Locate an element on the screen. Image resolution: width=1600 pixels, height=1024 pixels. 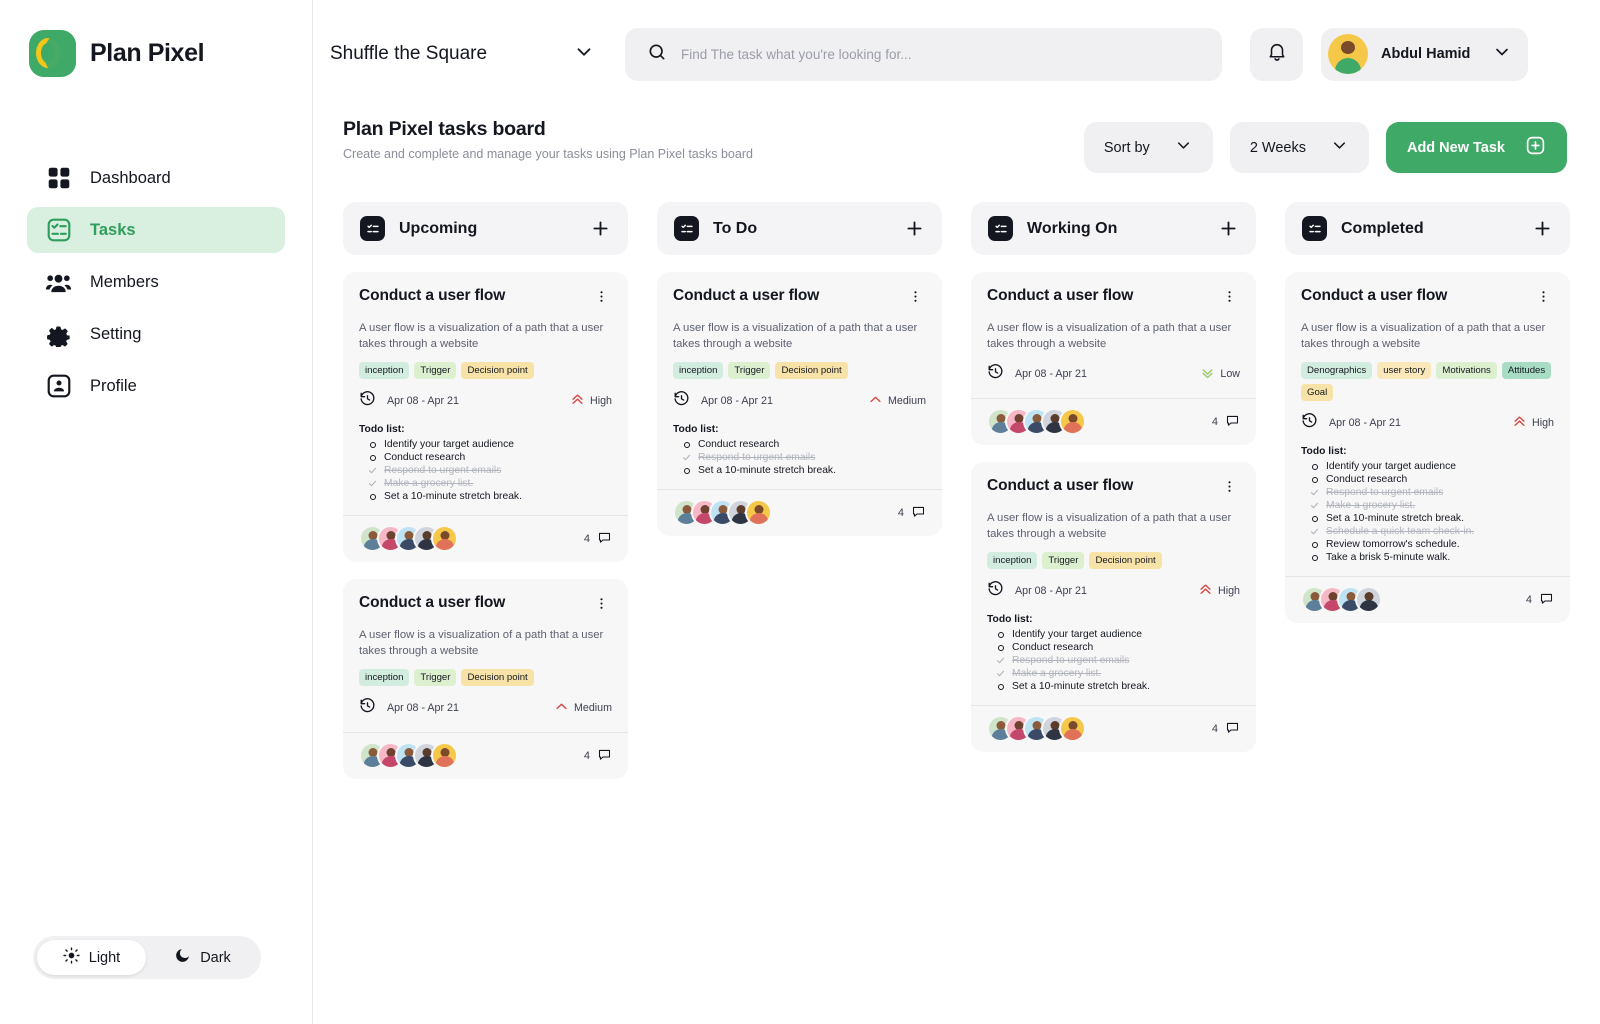
comment-count-value: 4 is located at coordinates (900, 512).